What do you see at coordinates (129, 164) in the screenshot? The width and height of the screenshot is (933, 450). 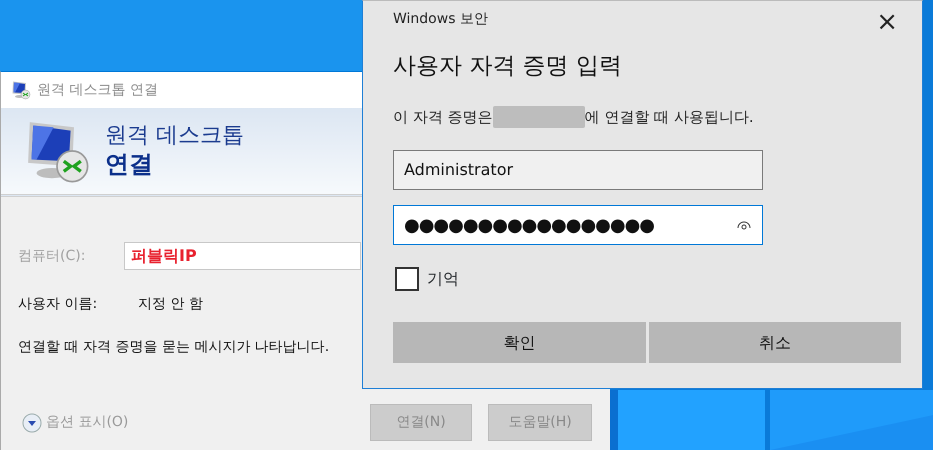 I see `header-subtitle: 연결` at bounding box center [129, 164].